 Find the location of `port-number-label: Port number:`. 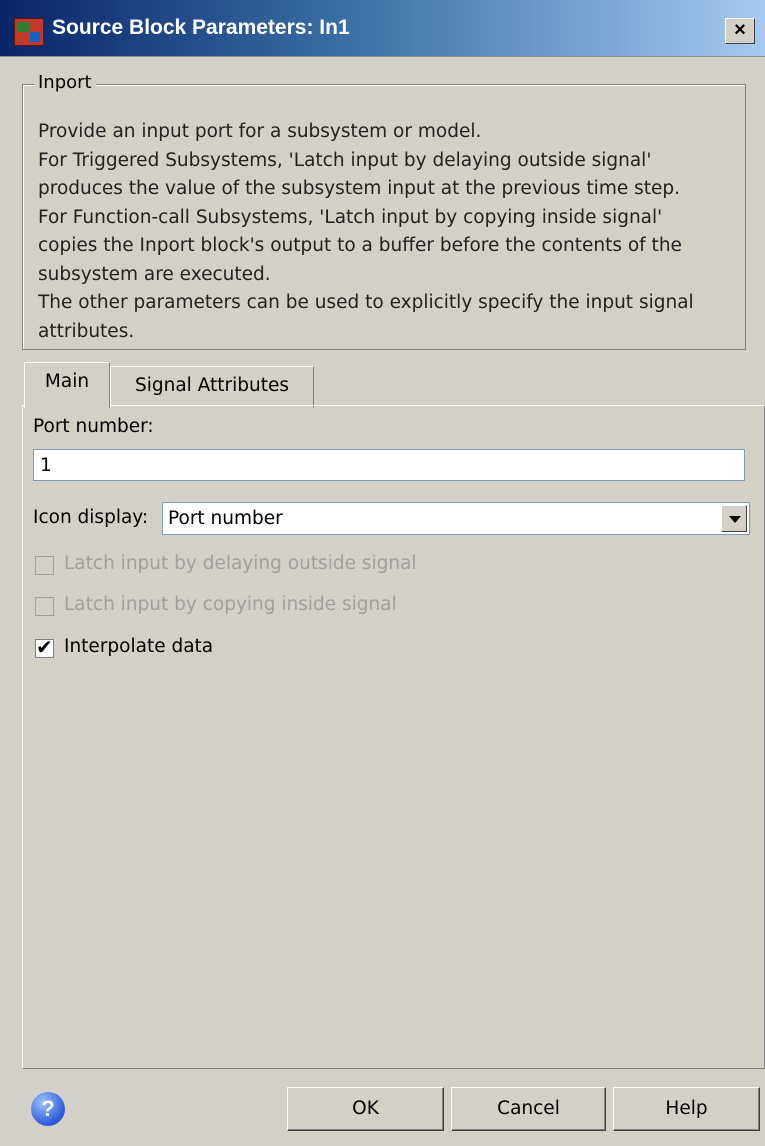

port-number-label: Port number: is located at coordinates (93, 426).